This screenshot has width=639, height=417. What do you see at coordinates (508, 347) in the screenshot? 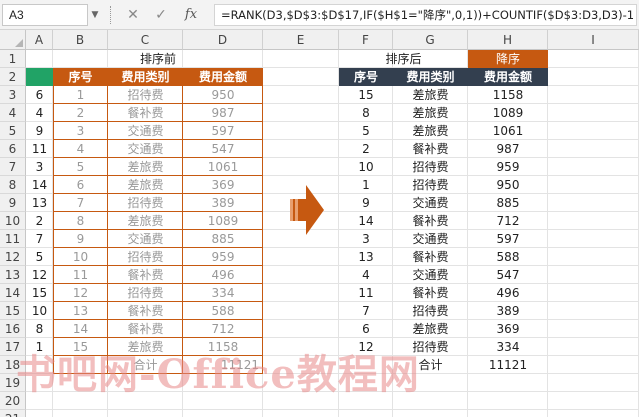
I see `right-amount-cell: 334` at bounding box center [508, 347].